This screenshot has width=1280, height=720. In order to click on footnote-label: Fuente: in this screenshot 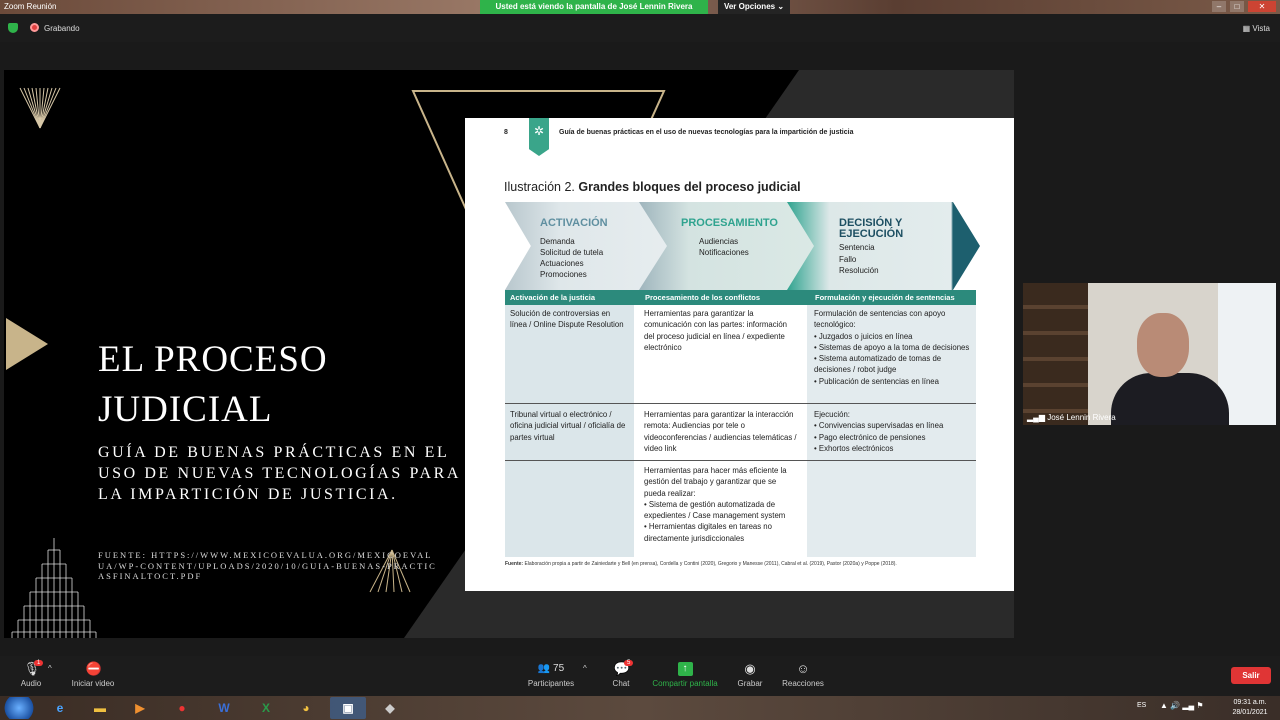, I will do `click(514, 564)`.